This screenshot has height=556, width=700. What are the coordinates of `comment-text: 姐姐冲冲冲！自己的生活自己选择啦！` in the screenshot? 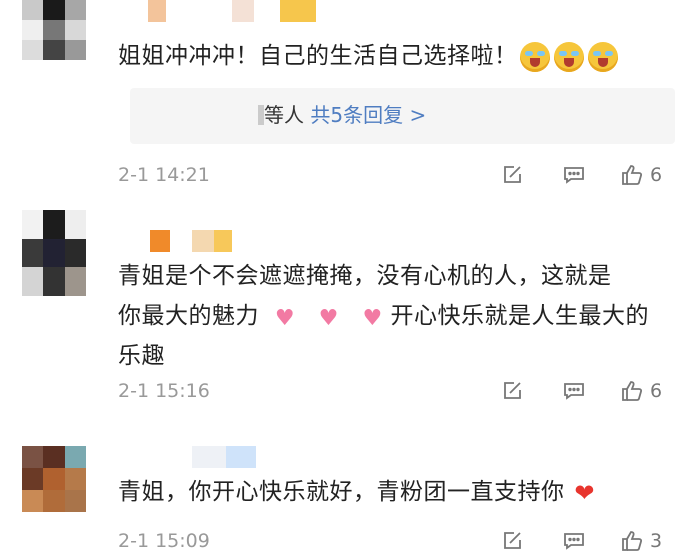 It's located at (389, 56).